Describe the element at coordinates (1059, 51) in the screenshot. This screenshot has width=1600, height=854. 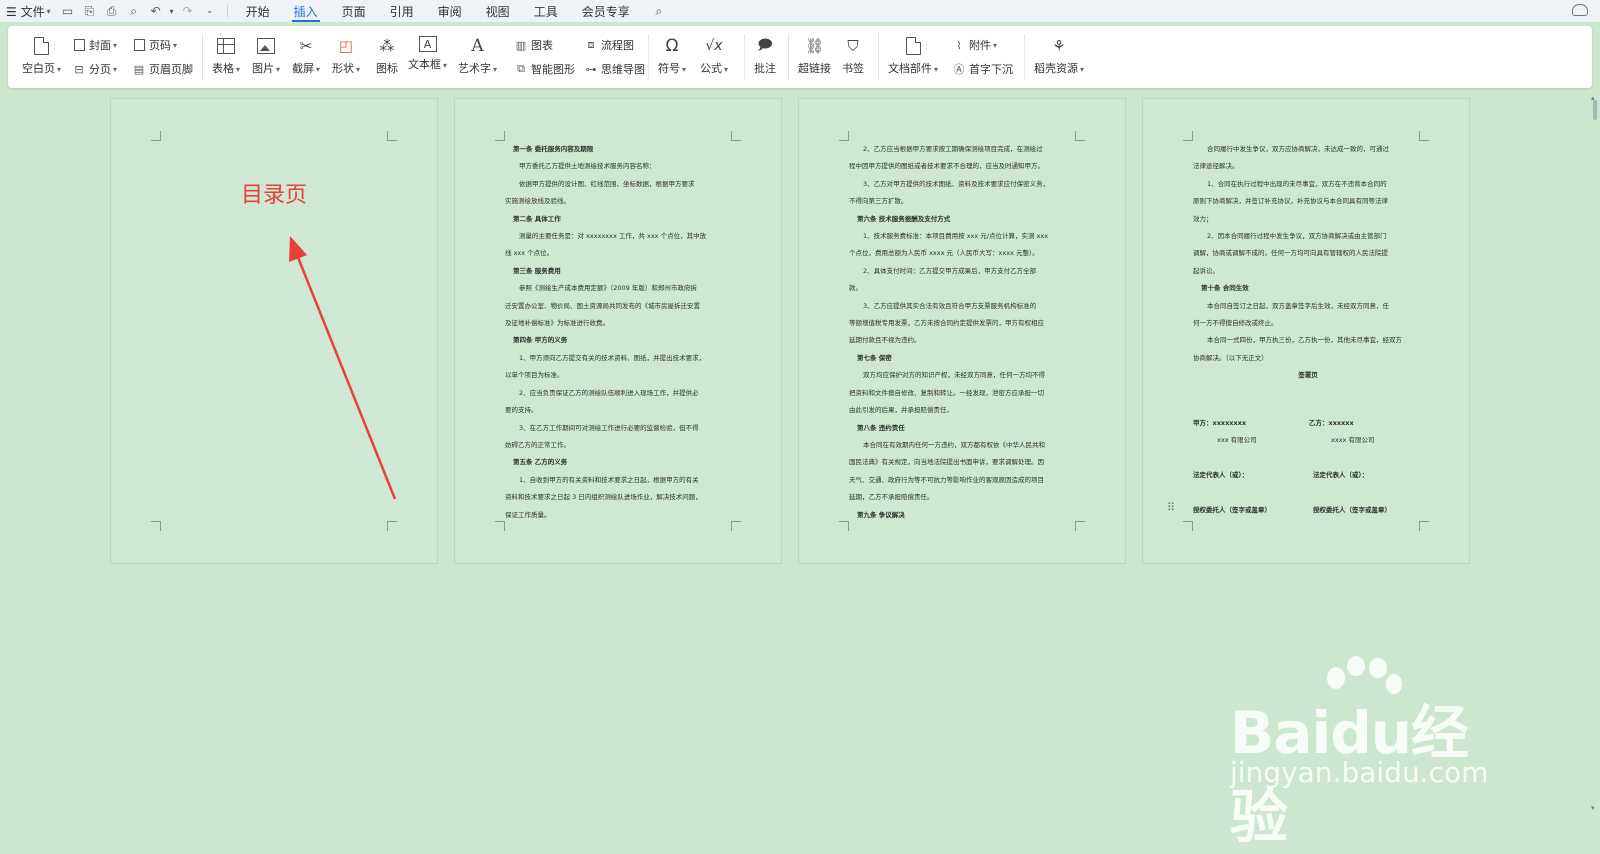
I see `resources-button: ⚘ 稻壳资源 ▾` at that location.